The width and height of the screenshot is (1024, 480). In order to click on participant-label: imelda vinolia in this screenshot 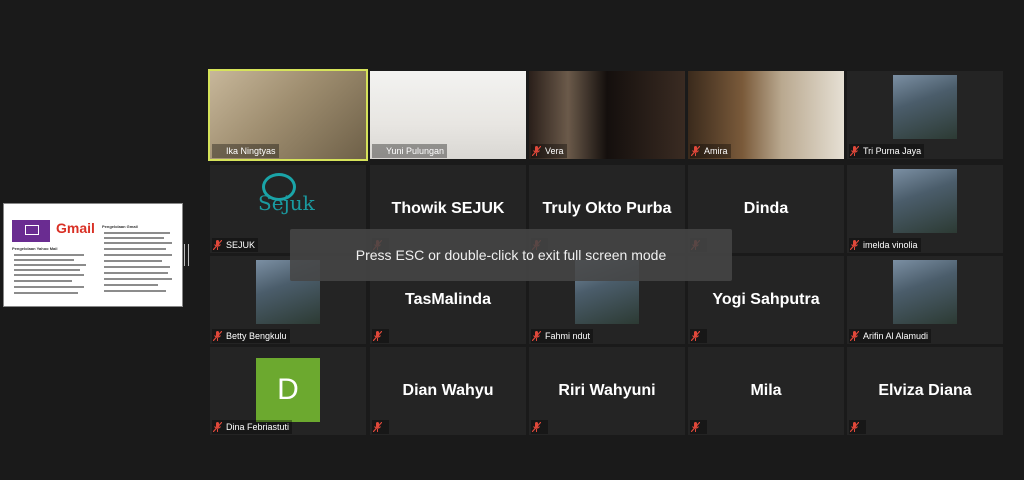, I will do `click(885, 245)`.